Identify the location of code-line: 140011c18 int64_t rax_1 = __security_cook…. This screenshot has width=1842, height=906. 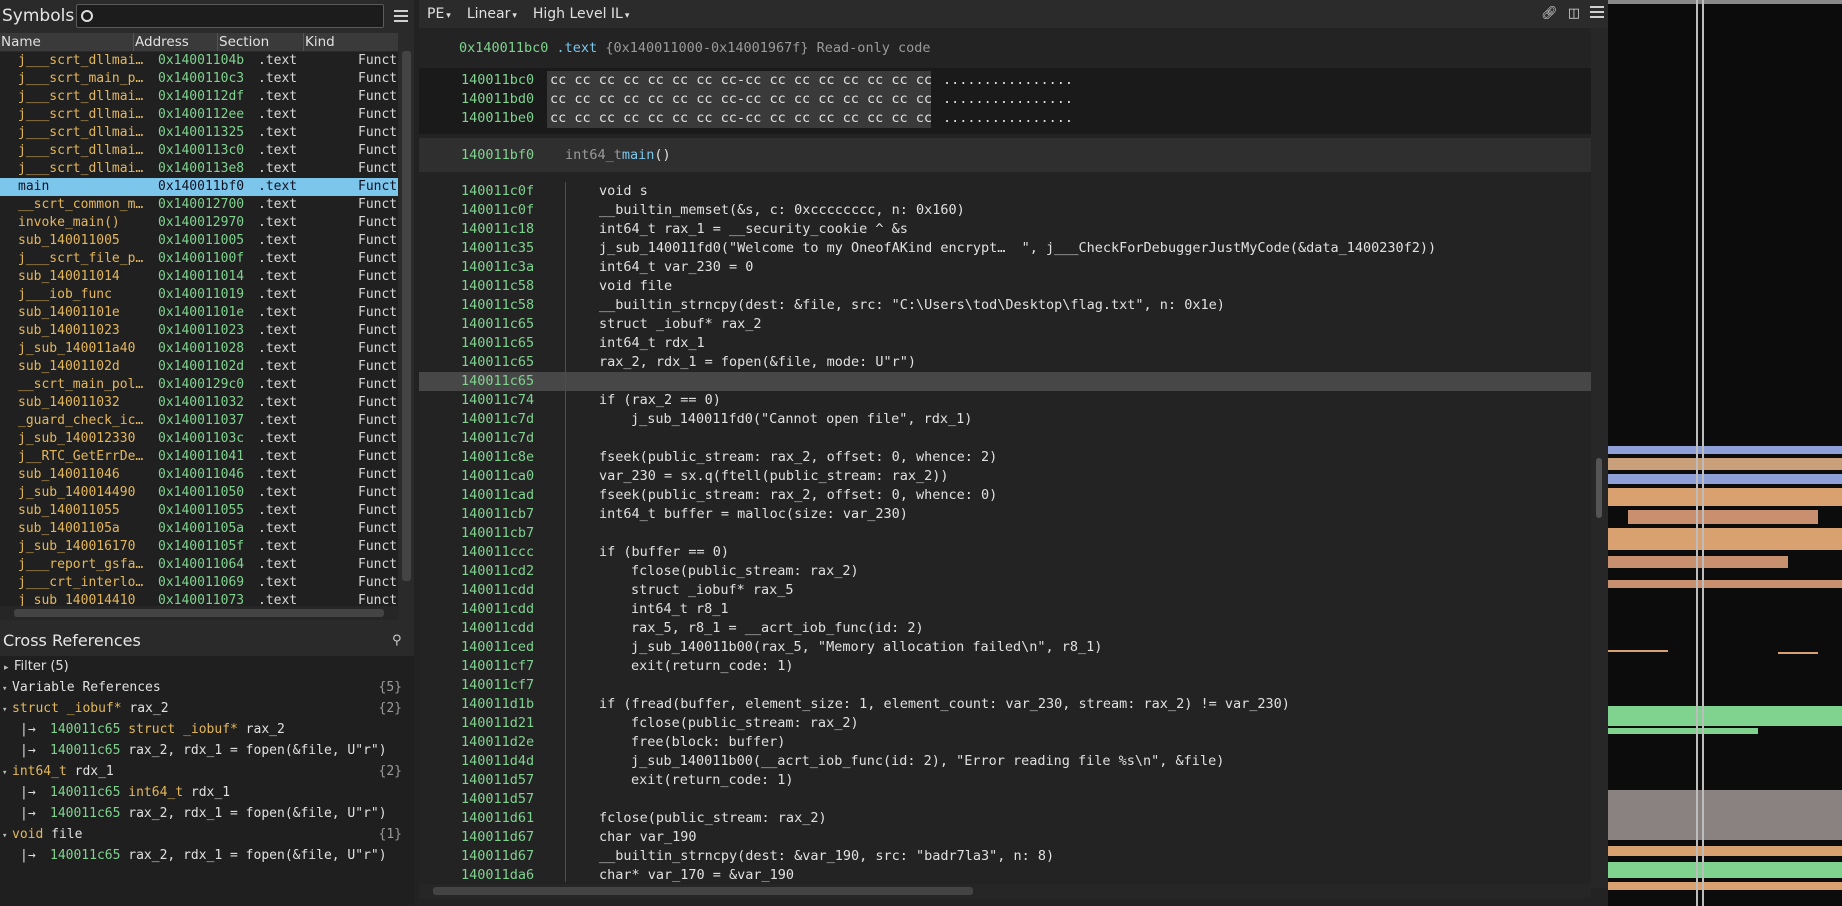
(1005, 229).